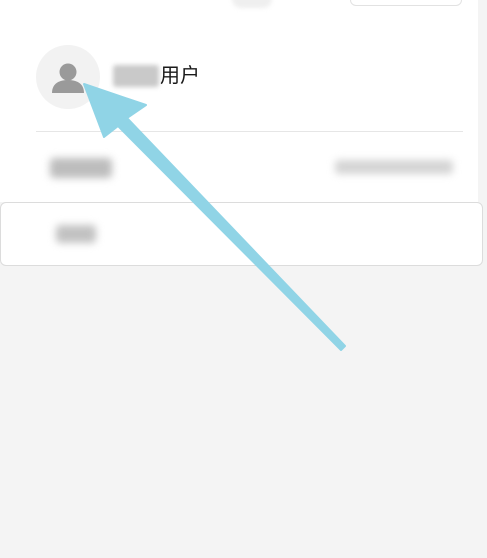 The height and width of the screenshot is (558, 487). Describe the element at coordinates (76, 234) in the screenshot. I see `secondary-label-redacted` at that location.